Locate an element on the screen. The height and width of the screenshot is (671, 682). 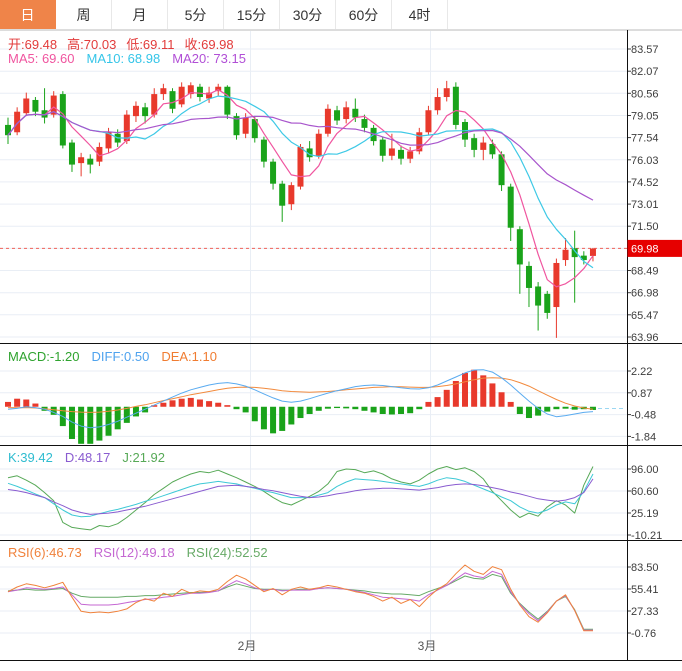
period-toolbar: 日周月 5分 15分 30分 60分 4时 is located at coordinates (341, 15).